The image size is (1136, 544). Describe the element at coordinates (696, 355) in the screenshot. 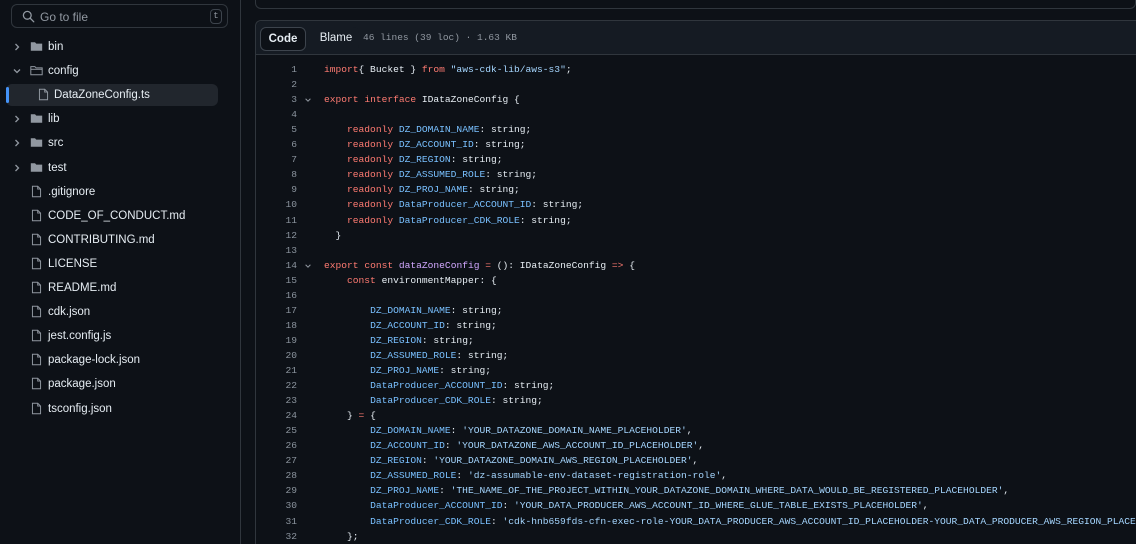

I see `code-line: 20 DZ_ASSUMED_ROLE: string;` at that location.